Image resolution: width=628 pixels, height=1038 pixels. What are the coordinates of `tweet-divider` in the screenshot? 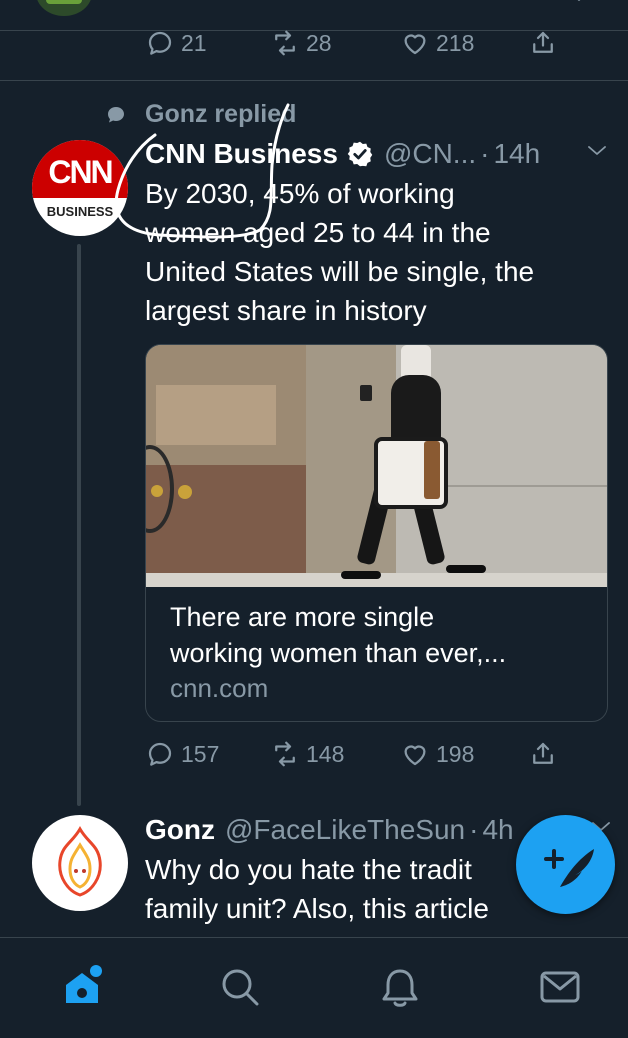 It's located at (314, 80).